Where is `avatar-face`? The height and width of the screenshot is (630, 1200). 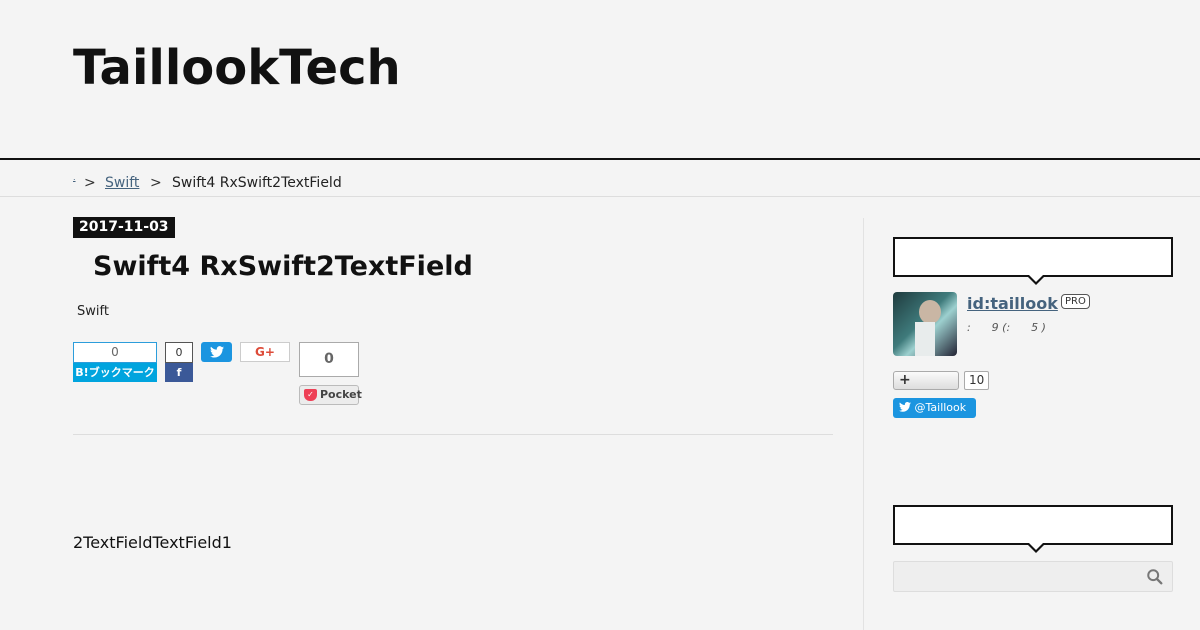 avatar-face is located at coordinates (930, 312).